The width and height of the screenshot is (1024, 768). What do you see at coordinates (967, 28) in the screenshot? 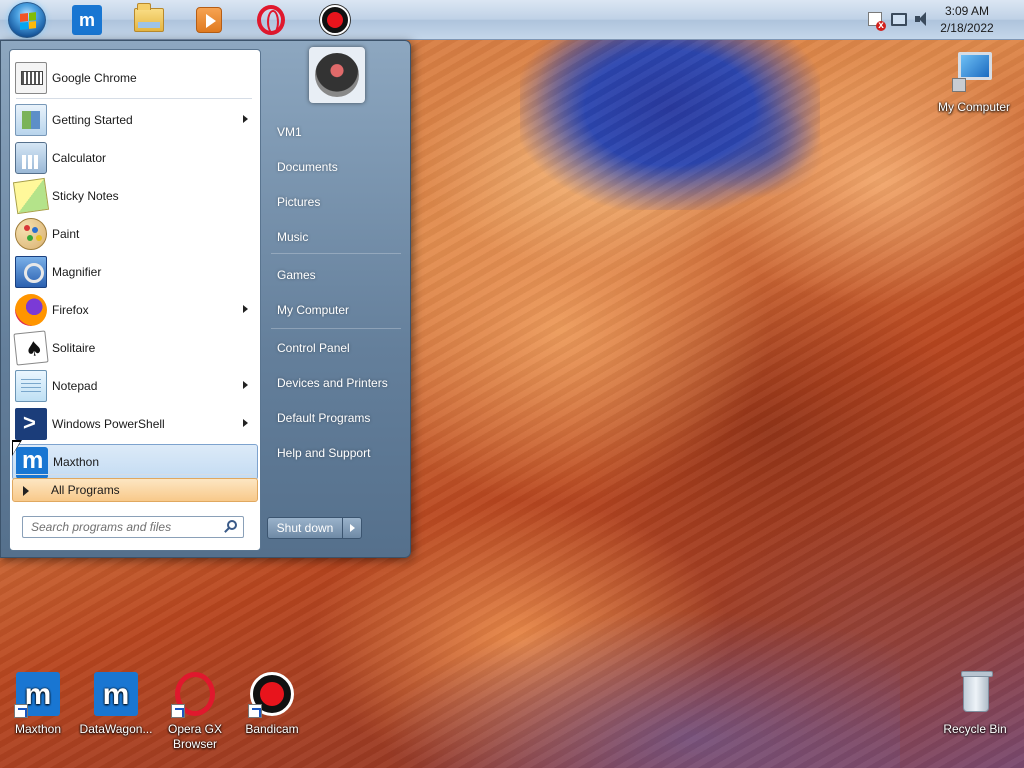
I see `clock-date: 2/18/2022` at bounding box center [967, 28].